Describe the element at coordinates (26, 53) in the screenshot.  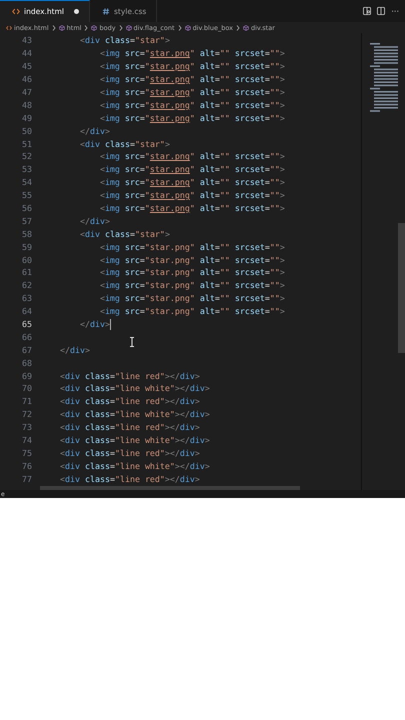
I see `line-number: 44` at that location.